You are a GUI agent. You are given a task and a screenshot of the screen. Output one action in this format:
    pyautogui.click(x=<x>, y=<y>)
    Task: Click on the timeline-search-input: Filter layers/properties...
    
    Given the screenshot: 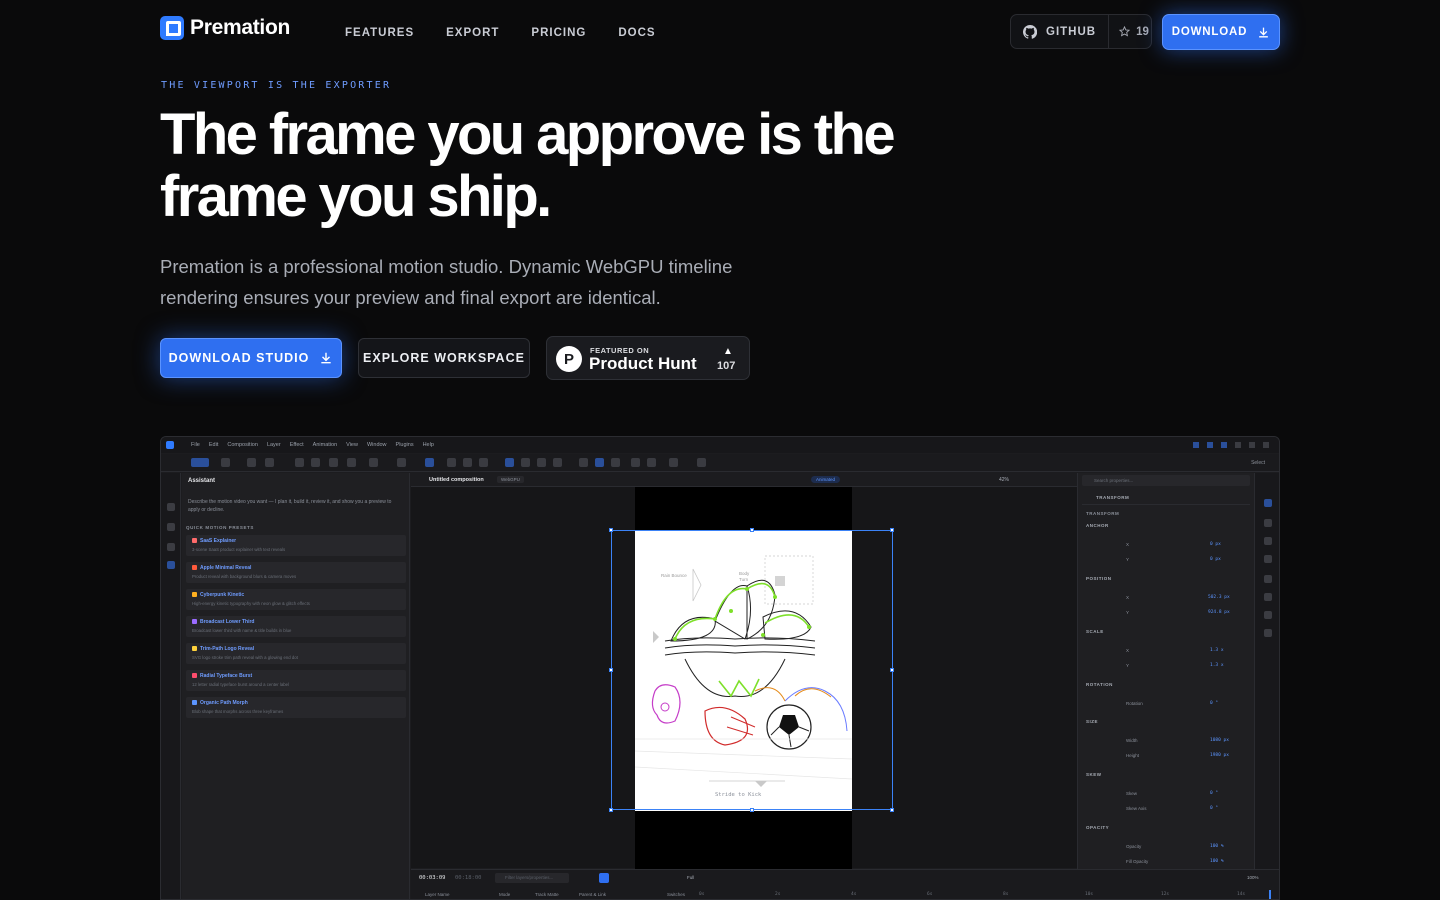 What is the action you would take?
    pyautogui.click(x=532, y=878)
    